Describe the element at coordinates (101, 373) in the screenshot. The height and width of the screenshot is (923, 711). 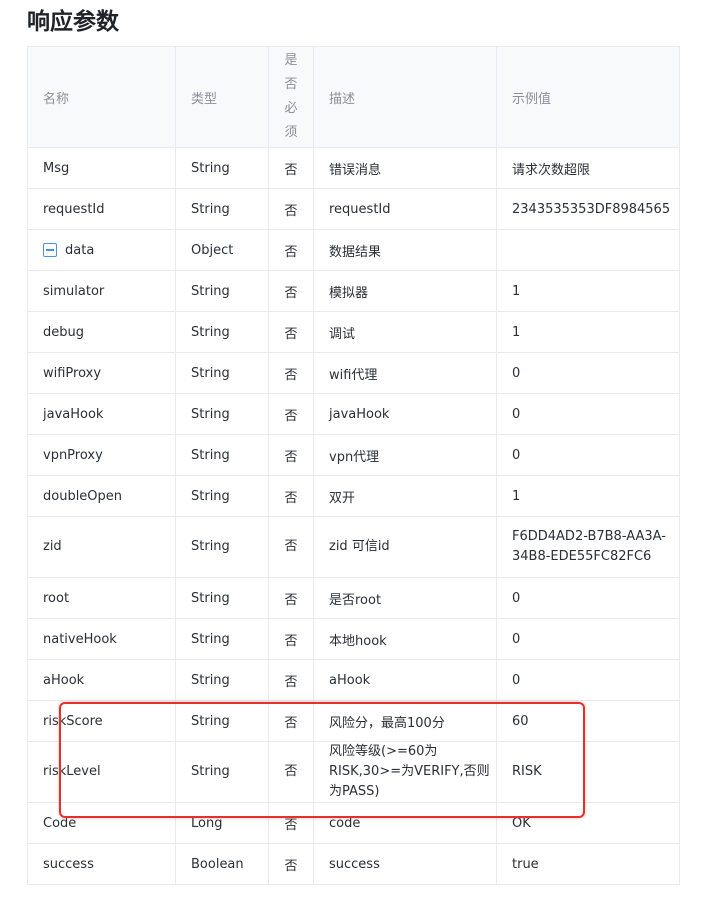
I see `param-name: wifiProxy` at that location.